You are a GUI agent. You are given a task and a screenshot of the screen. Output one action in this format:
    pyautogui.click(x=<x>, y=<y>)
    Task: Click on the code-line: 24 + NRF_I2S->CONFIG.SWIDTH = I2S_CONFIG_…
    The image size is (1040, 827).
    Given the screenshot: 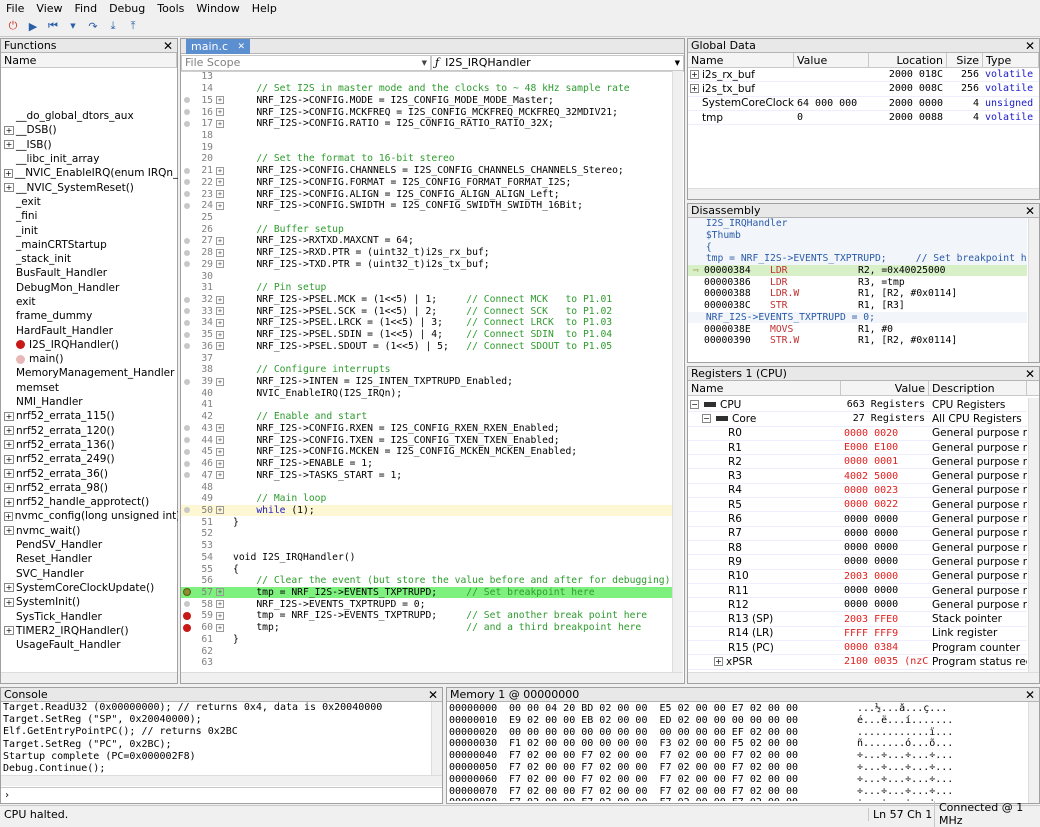 What is the action you would take?
    pyautogui.click(x=431, y=206)
    